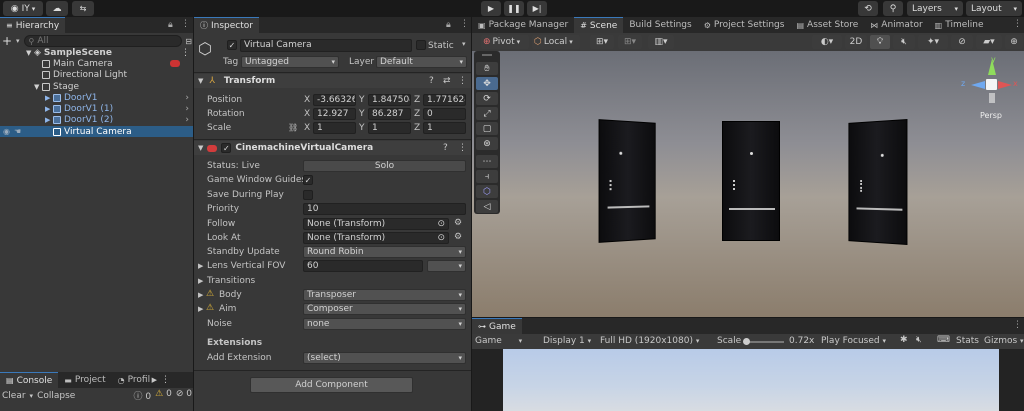 The image size is (1024, 411). What do you see at coordinates (933, 42) in the screenshot?
I see `effects-toggle: ✦▾` at bounding box center [933, 42].